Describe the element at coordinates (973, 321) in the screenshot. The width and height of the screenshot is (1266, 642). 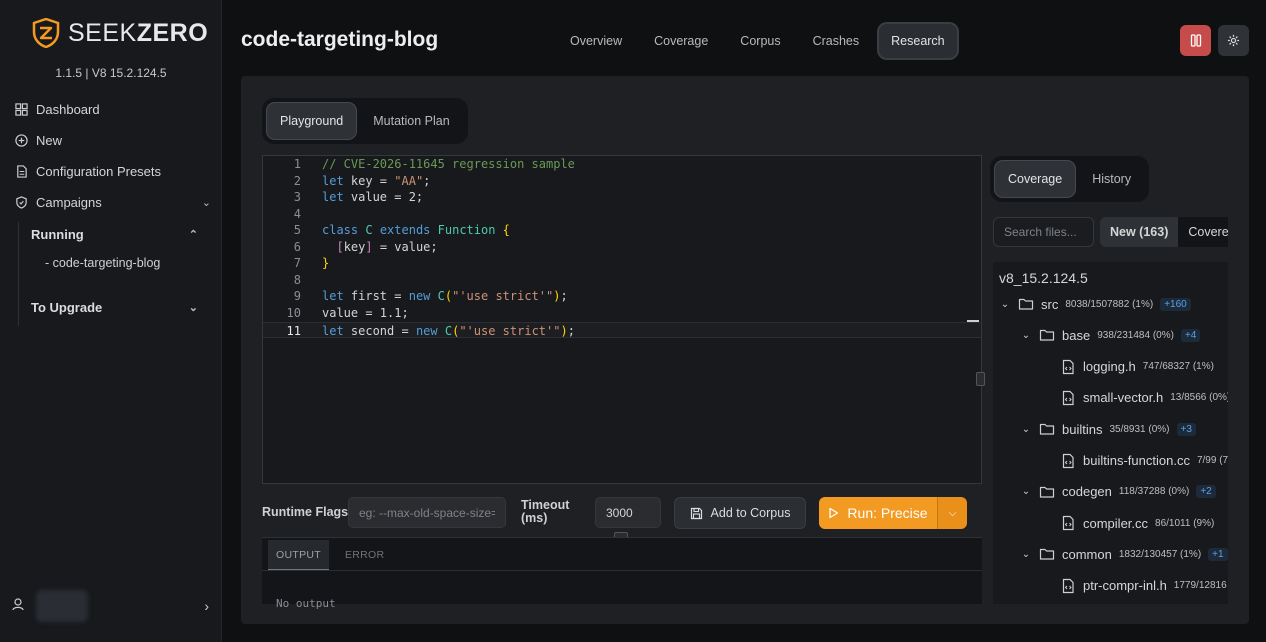
I see `editor-cursor-marker` at that location.